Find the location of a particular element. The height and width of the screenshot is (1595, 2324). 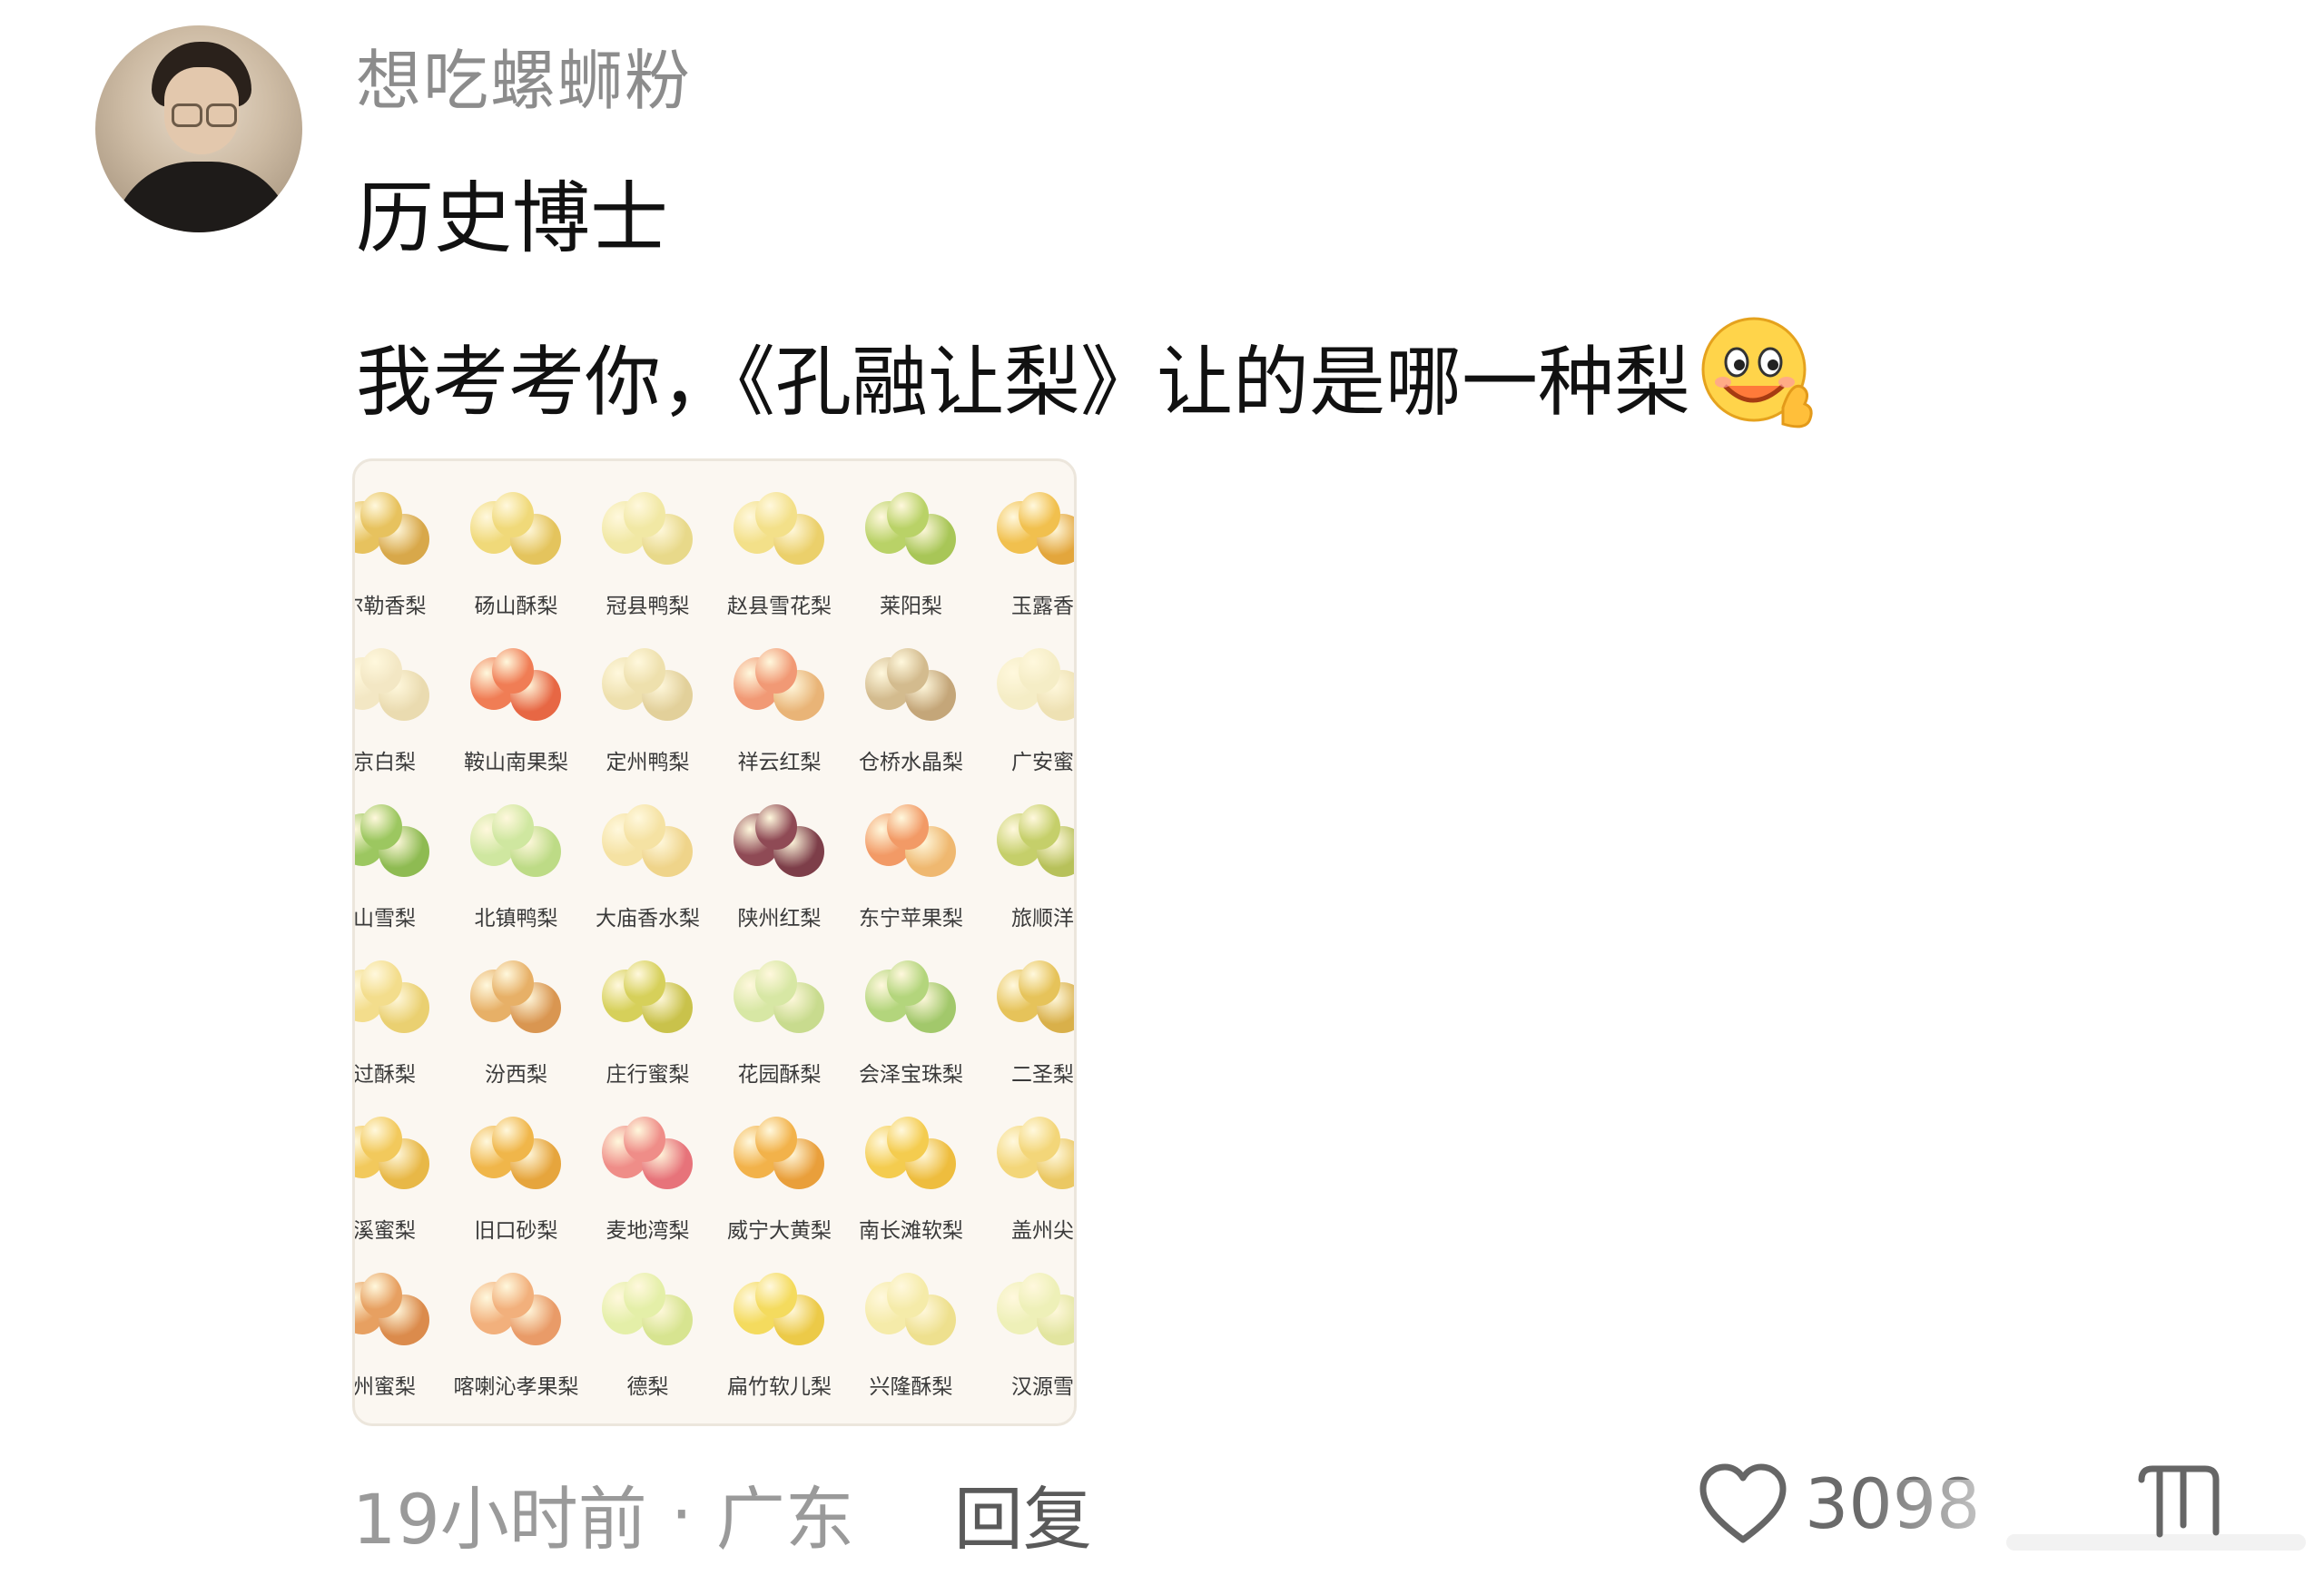

pear-cell: 京白梨 is located at coordinates (401, 712).